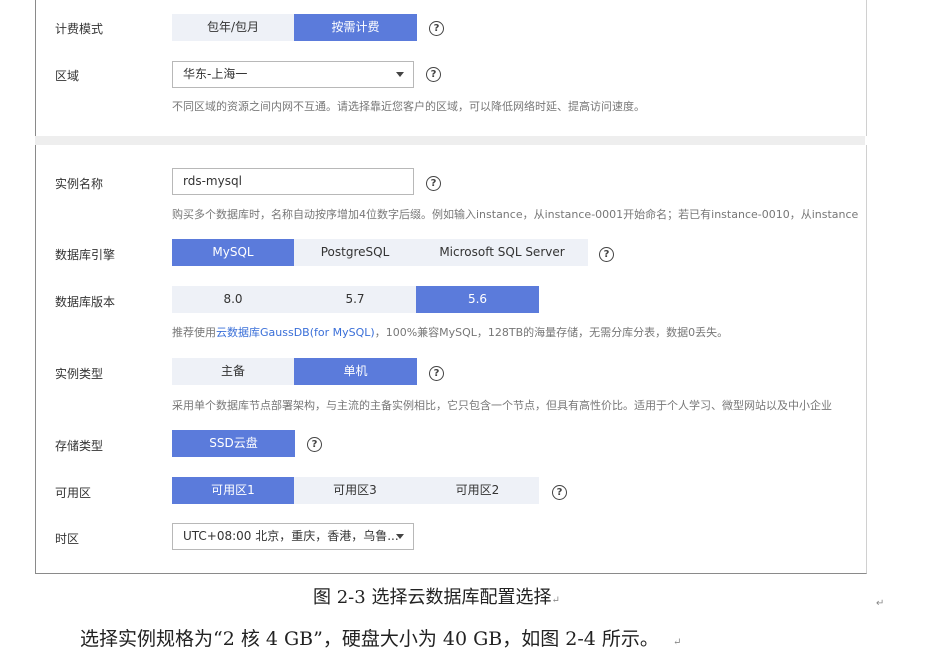 This screenshot has height=672, width=931. What do you see at coordinates (293, 181) in the screenshot?
I see `instance-name-input: rds-mysql` at bounding box center [293, 181].